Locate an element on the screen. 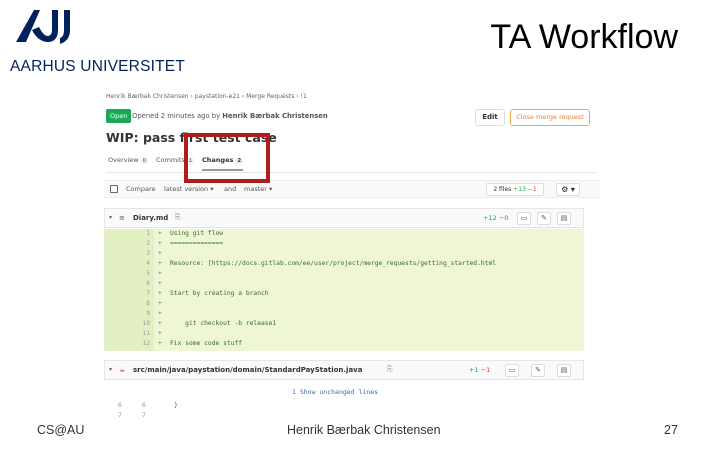 The image size is (720, 450). line-number: 7 is located at coordinates (141, 293).